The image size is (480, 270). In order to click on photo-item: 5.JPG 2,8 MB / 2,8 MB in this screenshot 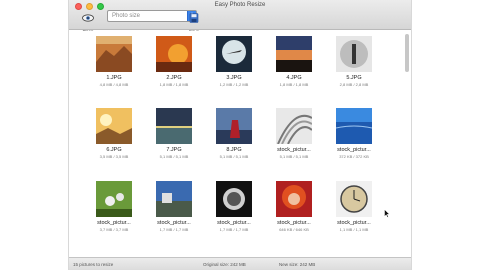, I will do `click(354, 61)`.